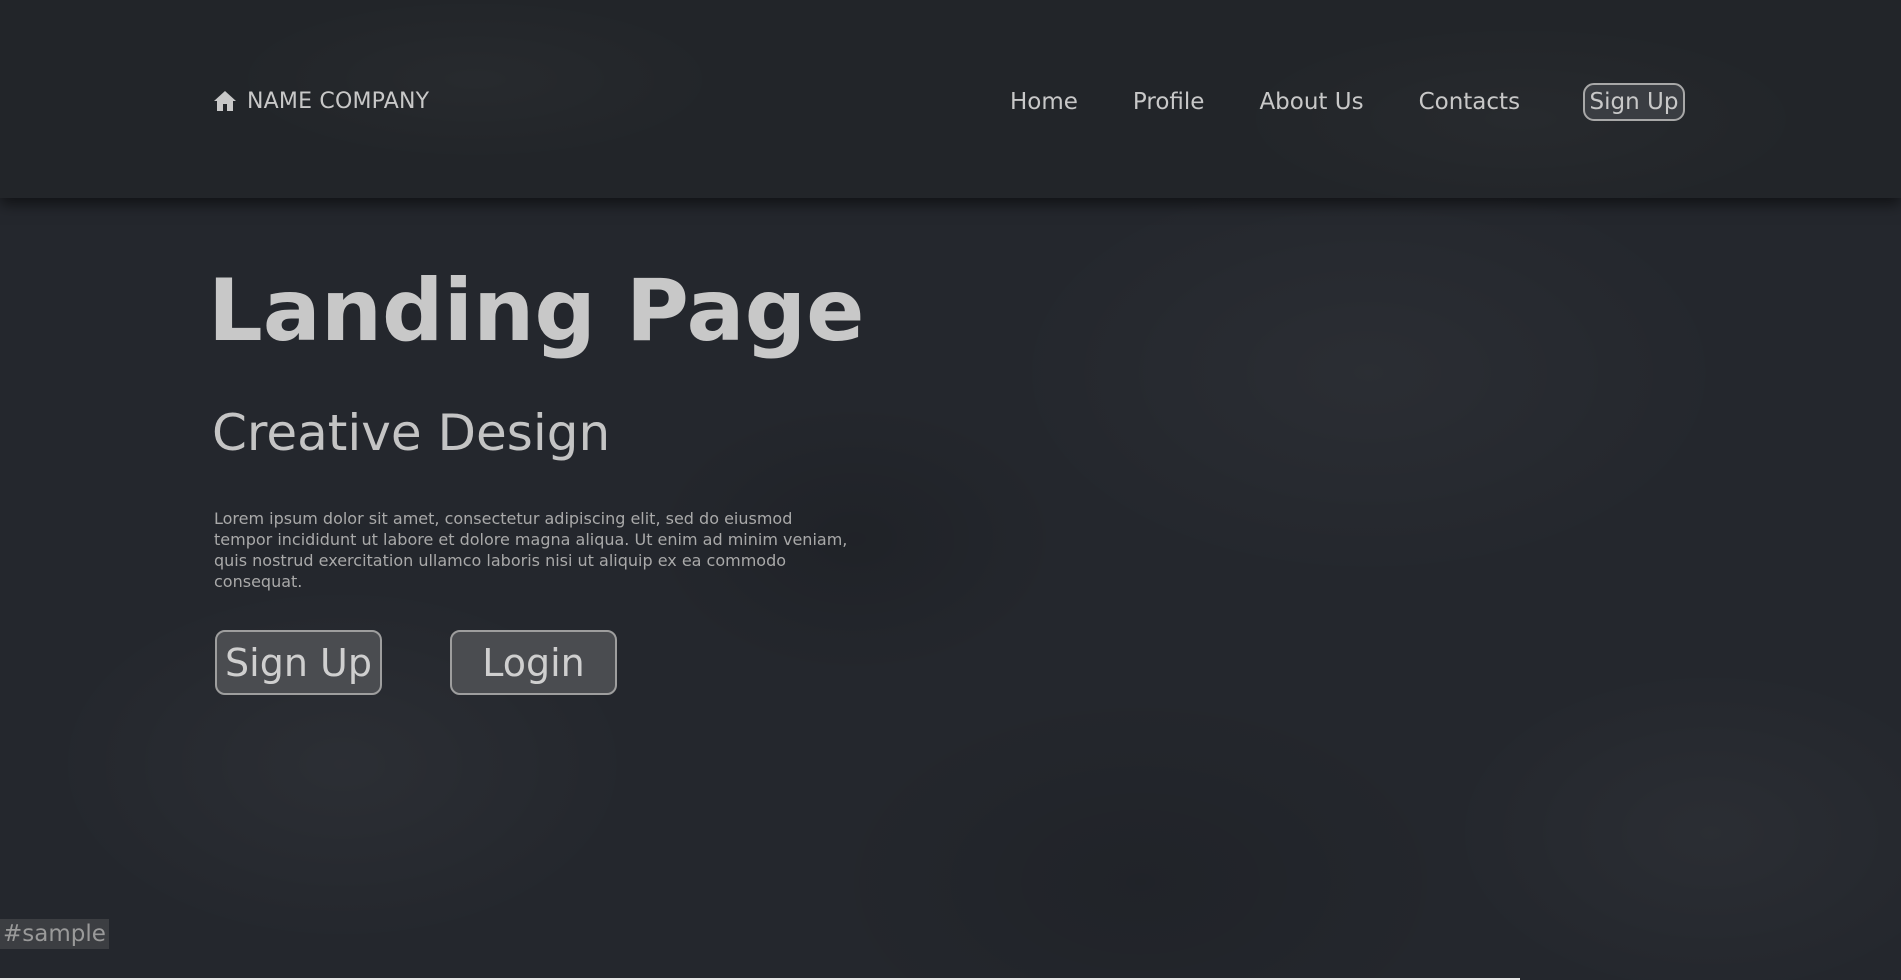 The image size is (1901, 980). I want to click on main-nav: Home Profile About Us Contacts, so click(1292, 102).